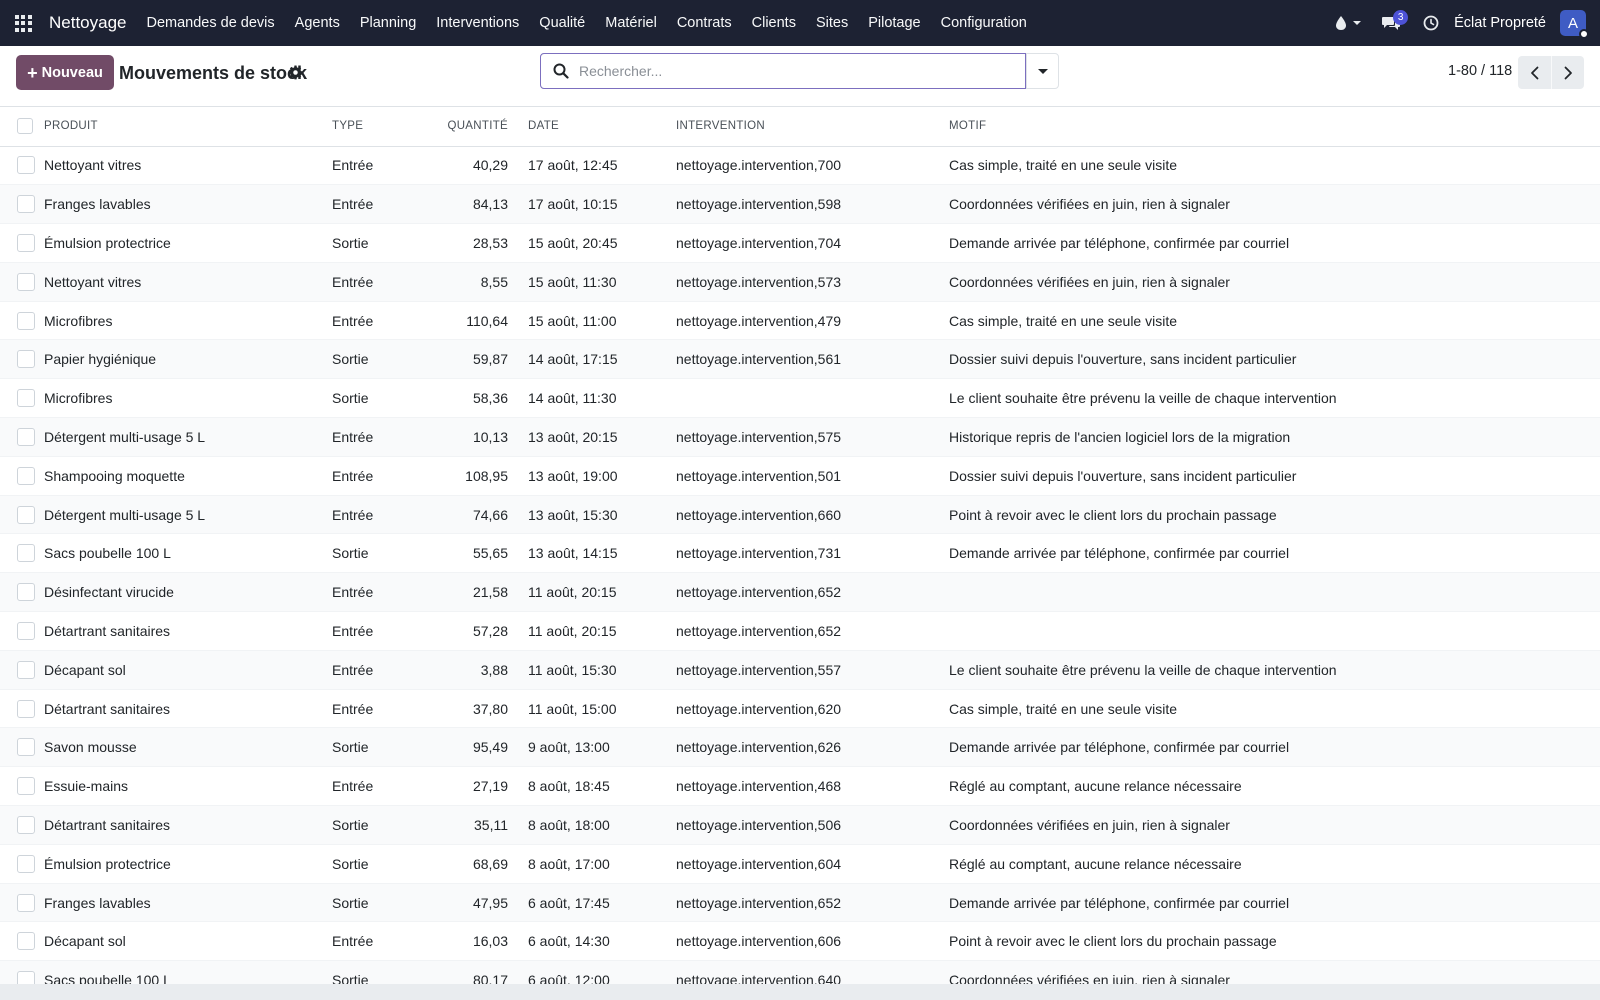  I want to click on select-all-cell, so click(22, 127).